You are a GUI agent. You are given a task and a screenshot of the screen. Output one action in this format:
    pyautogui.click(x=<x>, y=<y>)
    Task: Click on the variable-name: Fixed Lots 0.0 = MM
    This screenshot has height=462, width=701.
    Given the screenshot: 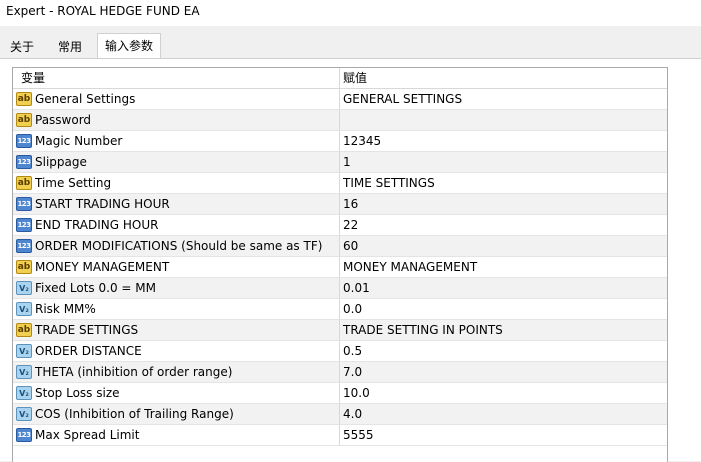 What is the action you would take?
    pyautogui.click(x=95, y=288)
    